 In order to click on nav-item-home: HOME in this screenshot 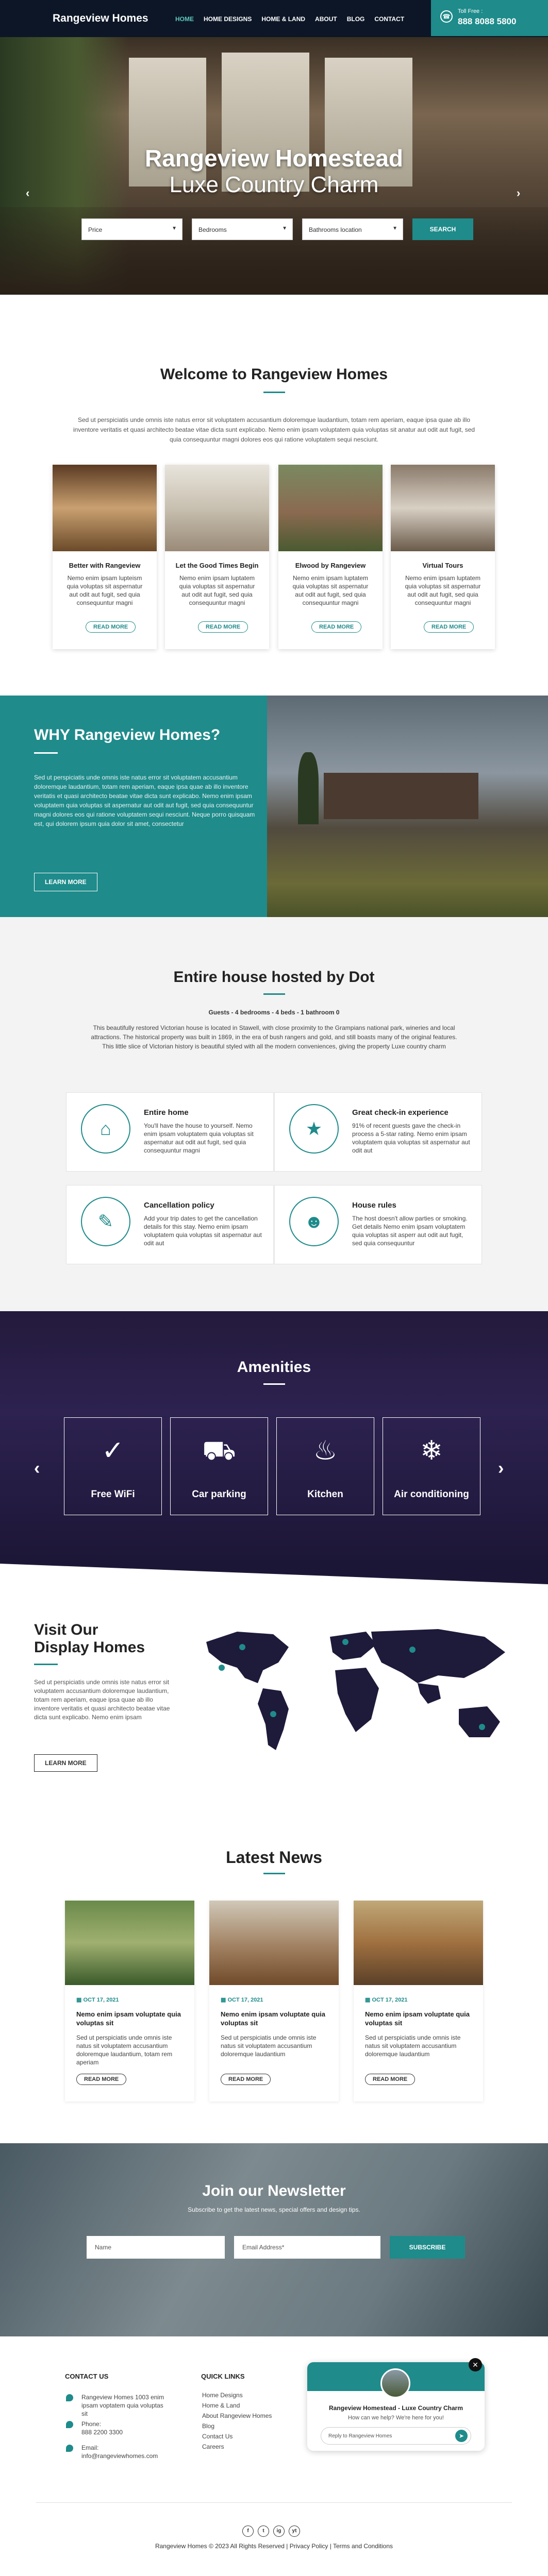, I will do `click(184, 19)`.